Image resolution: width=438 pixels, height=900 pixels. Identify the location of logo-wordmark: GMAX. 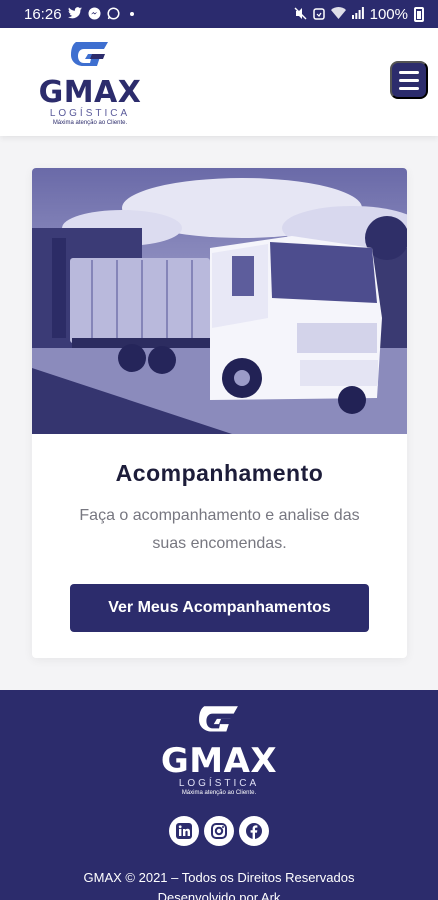
(90, 92).